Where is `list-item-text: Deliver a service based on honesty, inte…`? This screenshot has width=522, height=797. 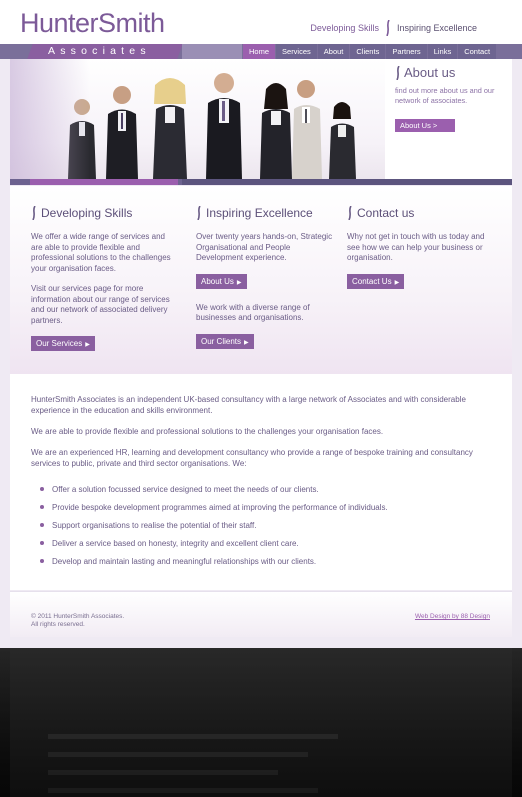
list-item-text: Deliver a service based on honesty, inte… is located at coordinates (175, 543).